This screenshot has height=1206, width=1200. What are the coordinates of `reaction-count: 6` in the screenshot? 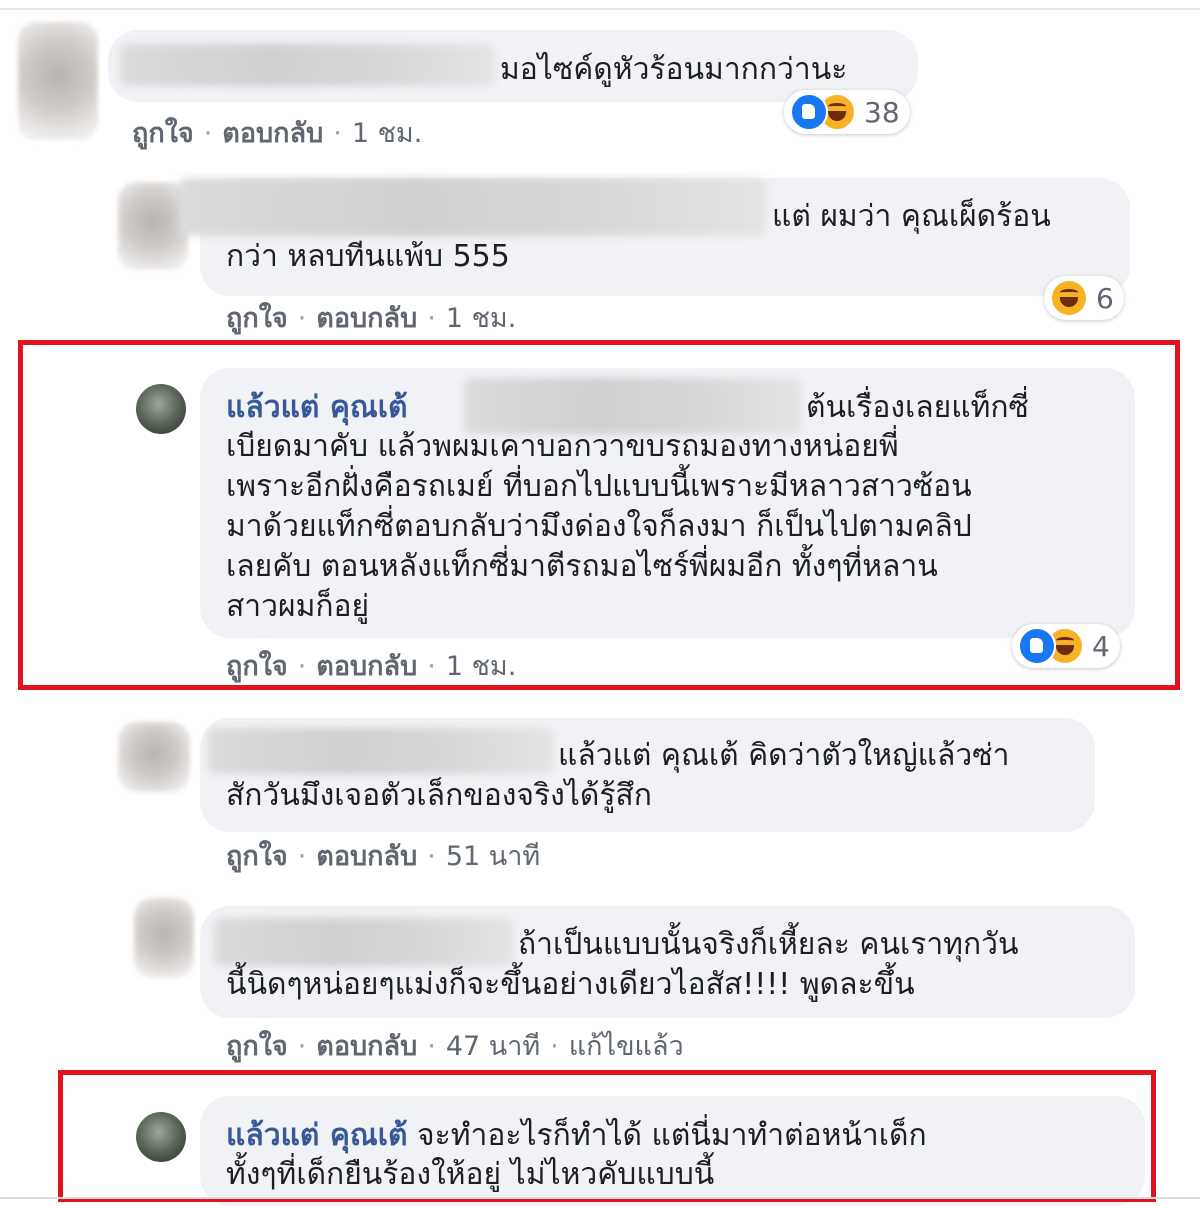 It's located at (1105, 298).